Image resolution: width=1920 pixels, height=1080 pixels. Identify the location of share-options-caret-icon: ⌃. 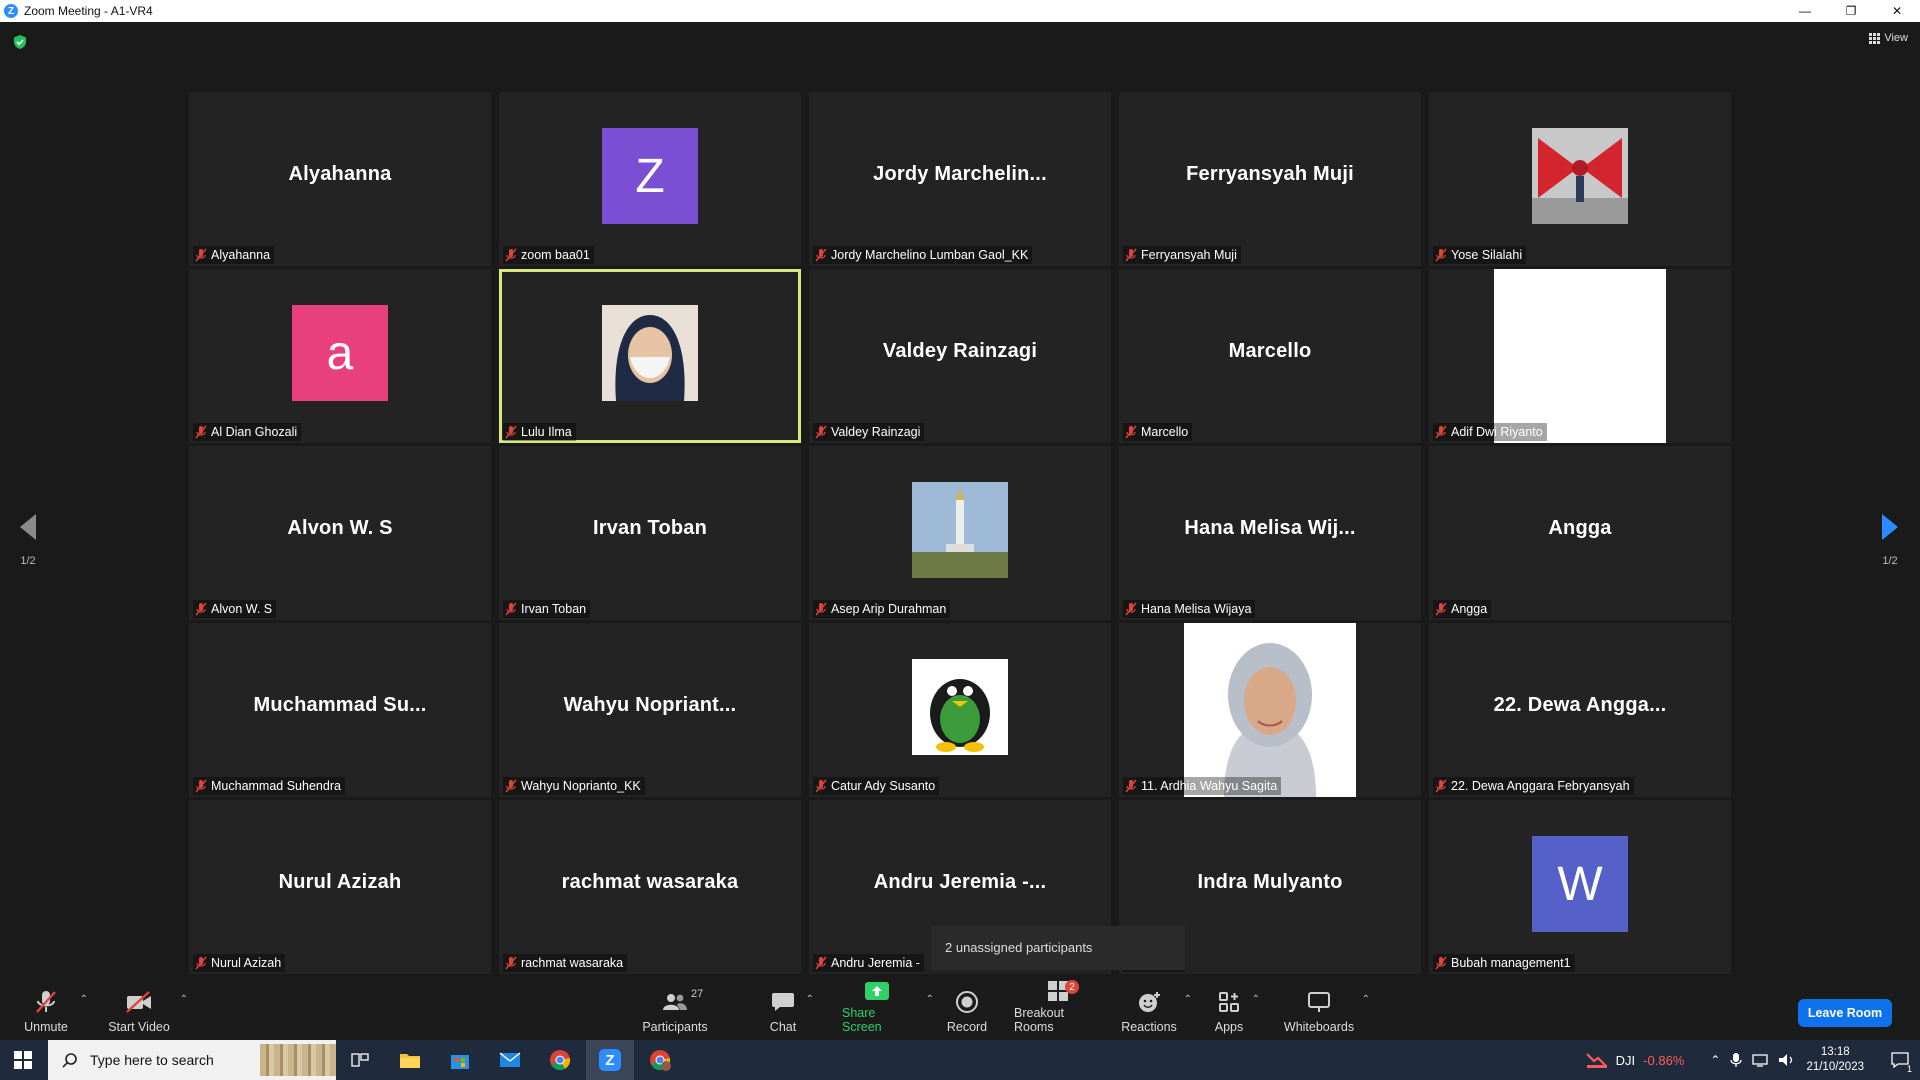
(930, 999).